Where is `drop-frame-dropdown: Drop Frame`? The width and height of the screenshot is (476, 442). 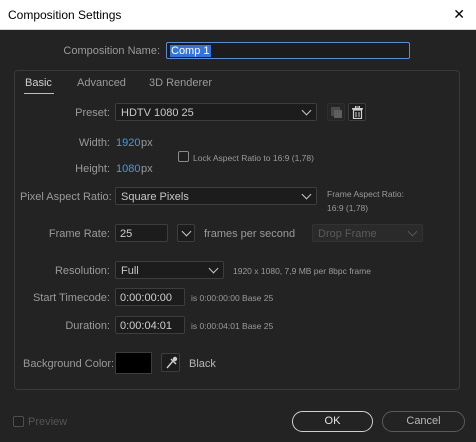
drop-frame-dropdown: Drop Frame is located at coordinates (367, 233).